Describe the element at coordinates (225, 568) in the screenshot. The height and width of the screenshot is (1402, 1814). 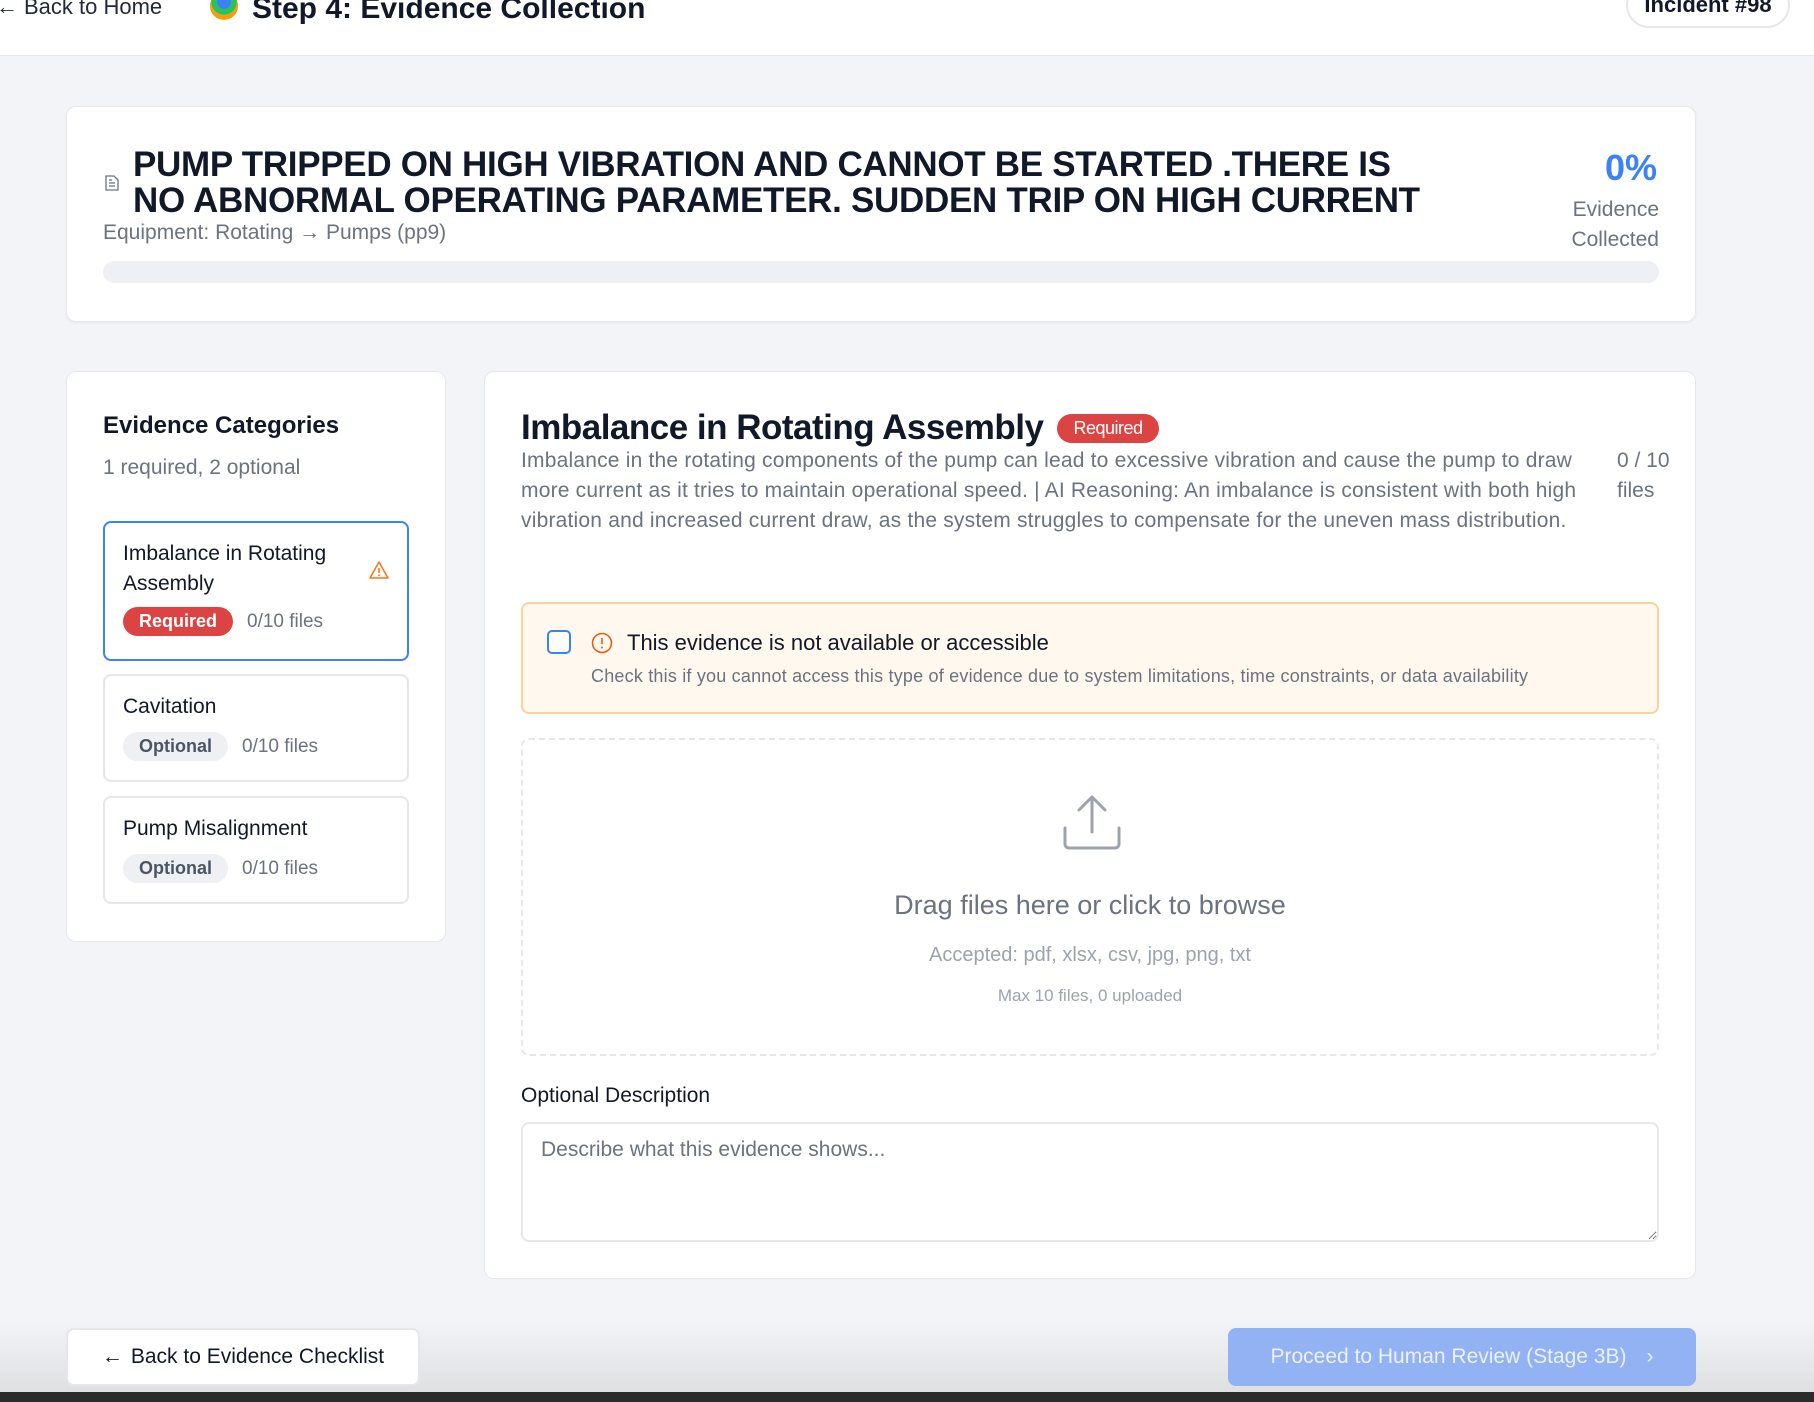
I see `category-name: Imbalance in Rotating Assembly` at that location.